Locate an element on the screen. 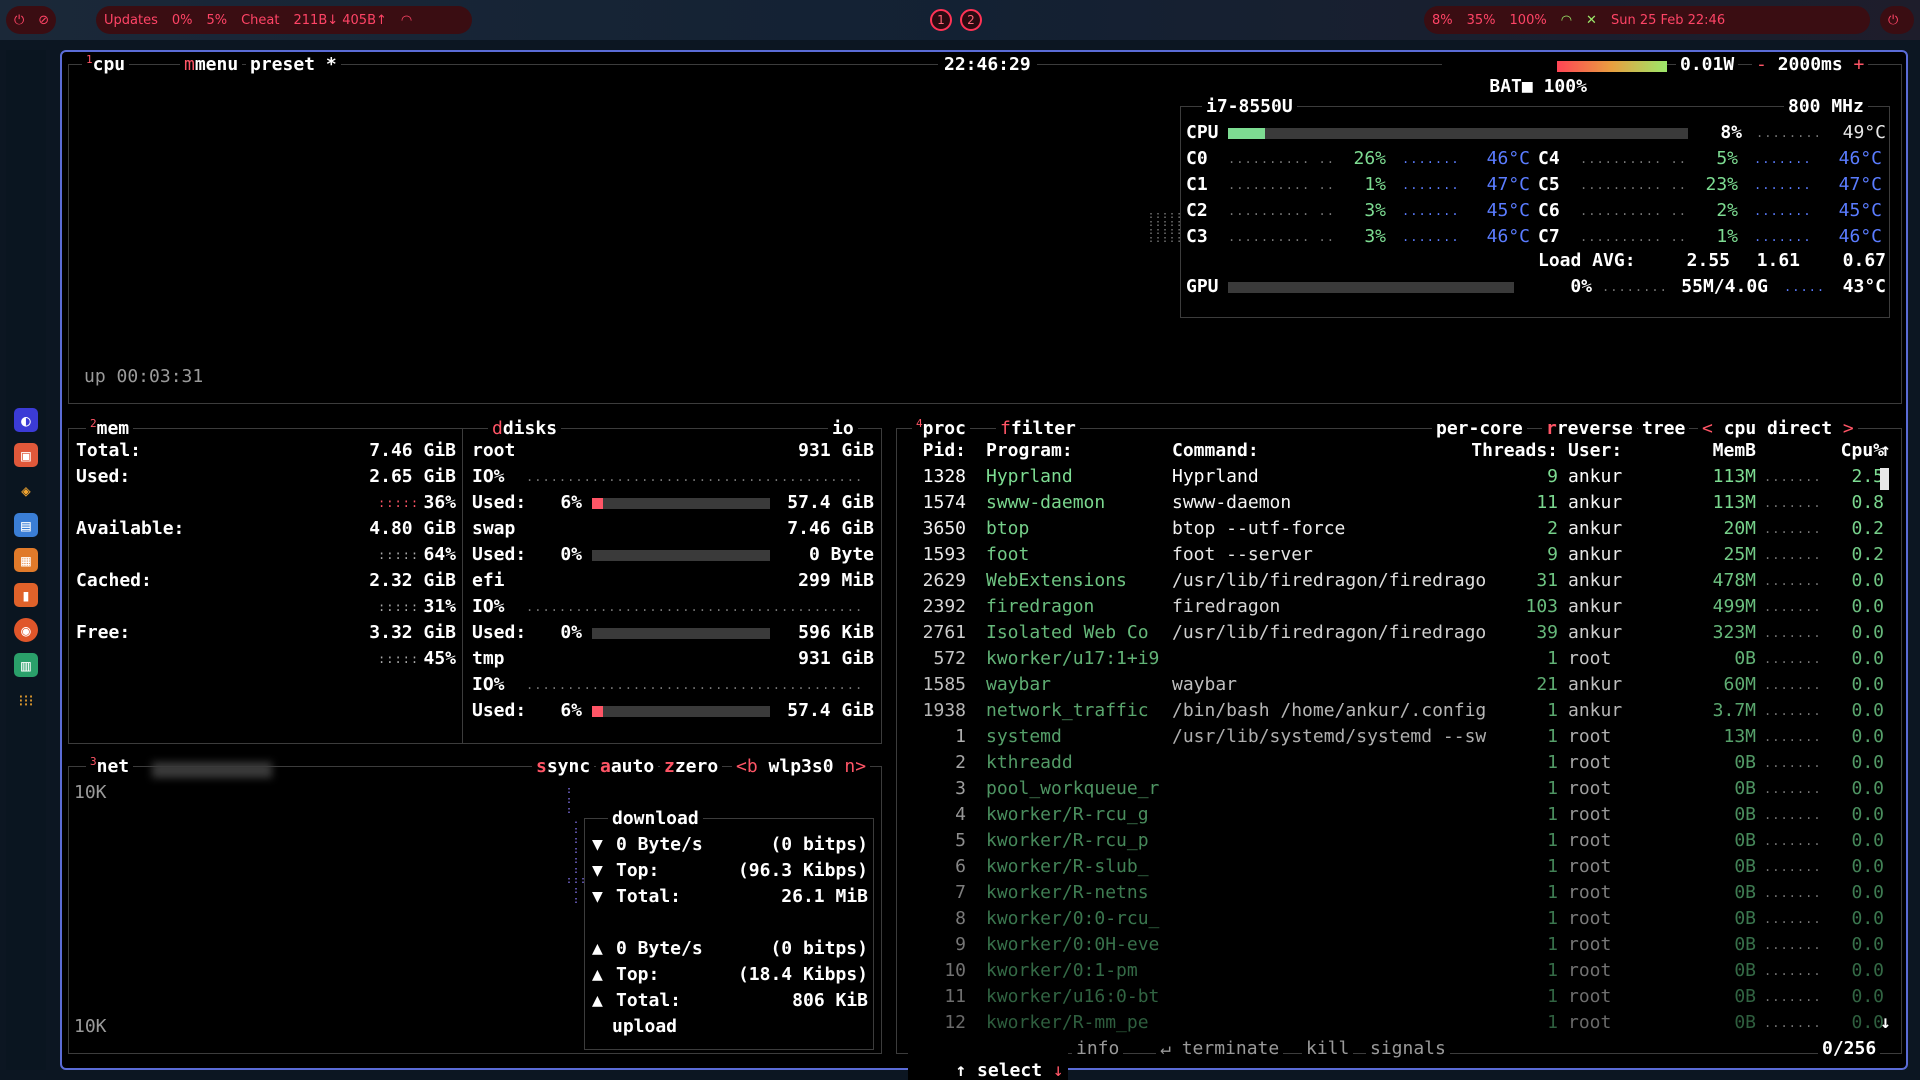 The image size is (1920, 1080). layers-icon: ◈ is located at coordinates (26, 490).